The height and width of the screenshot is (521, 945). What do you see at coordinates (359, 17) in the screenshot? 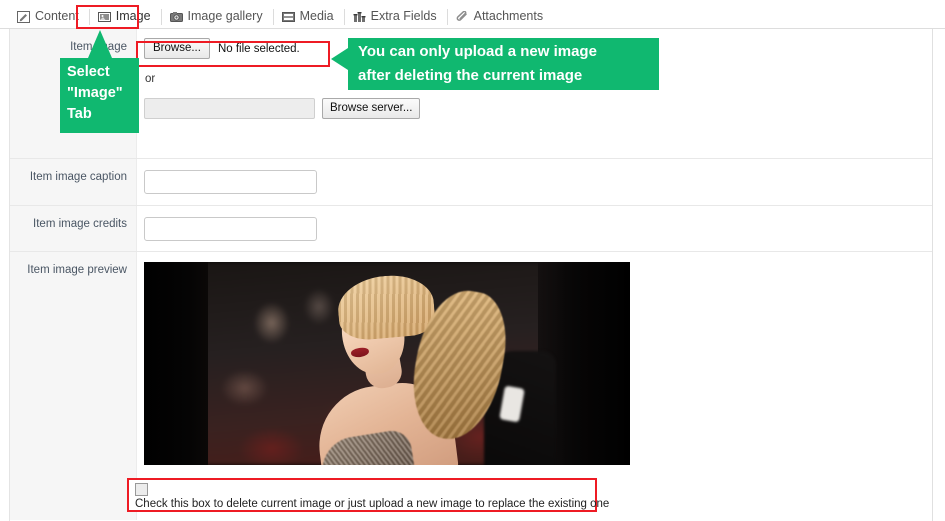
I see `sliders-icon` at bounding box center [359, 17].